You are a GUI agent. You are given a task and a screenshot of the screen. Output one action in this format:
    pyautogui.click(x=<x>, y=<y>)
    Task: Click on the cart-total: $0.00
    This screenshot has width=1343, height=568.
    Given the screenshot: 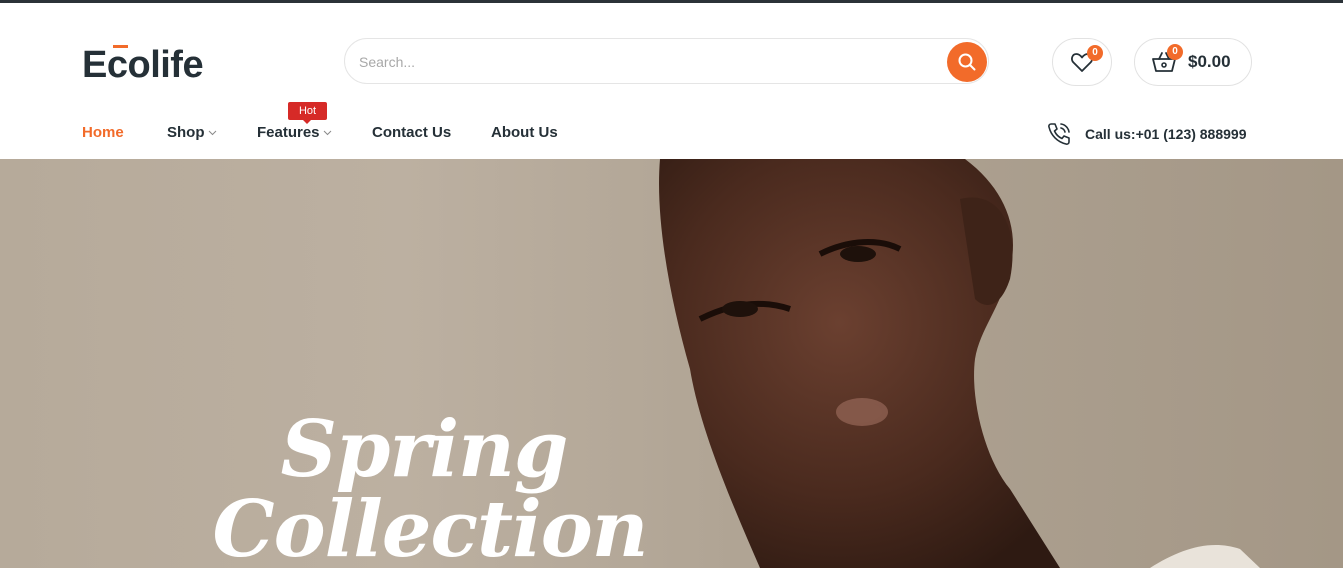 What is the action you would take?
    pyautogui.click(x=1209, y=61)
    